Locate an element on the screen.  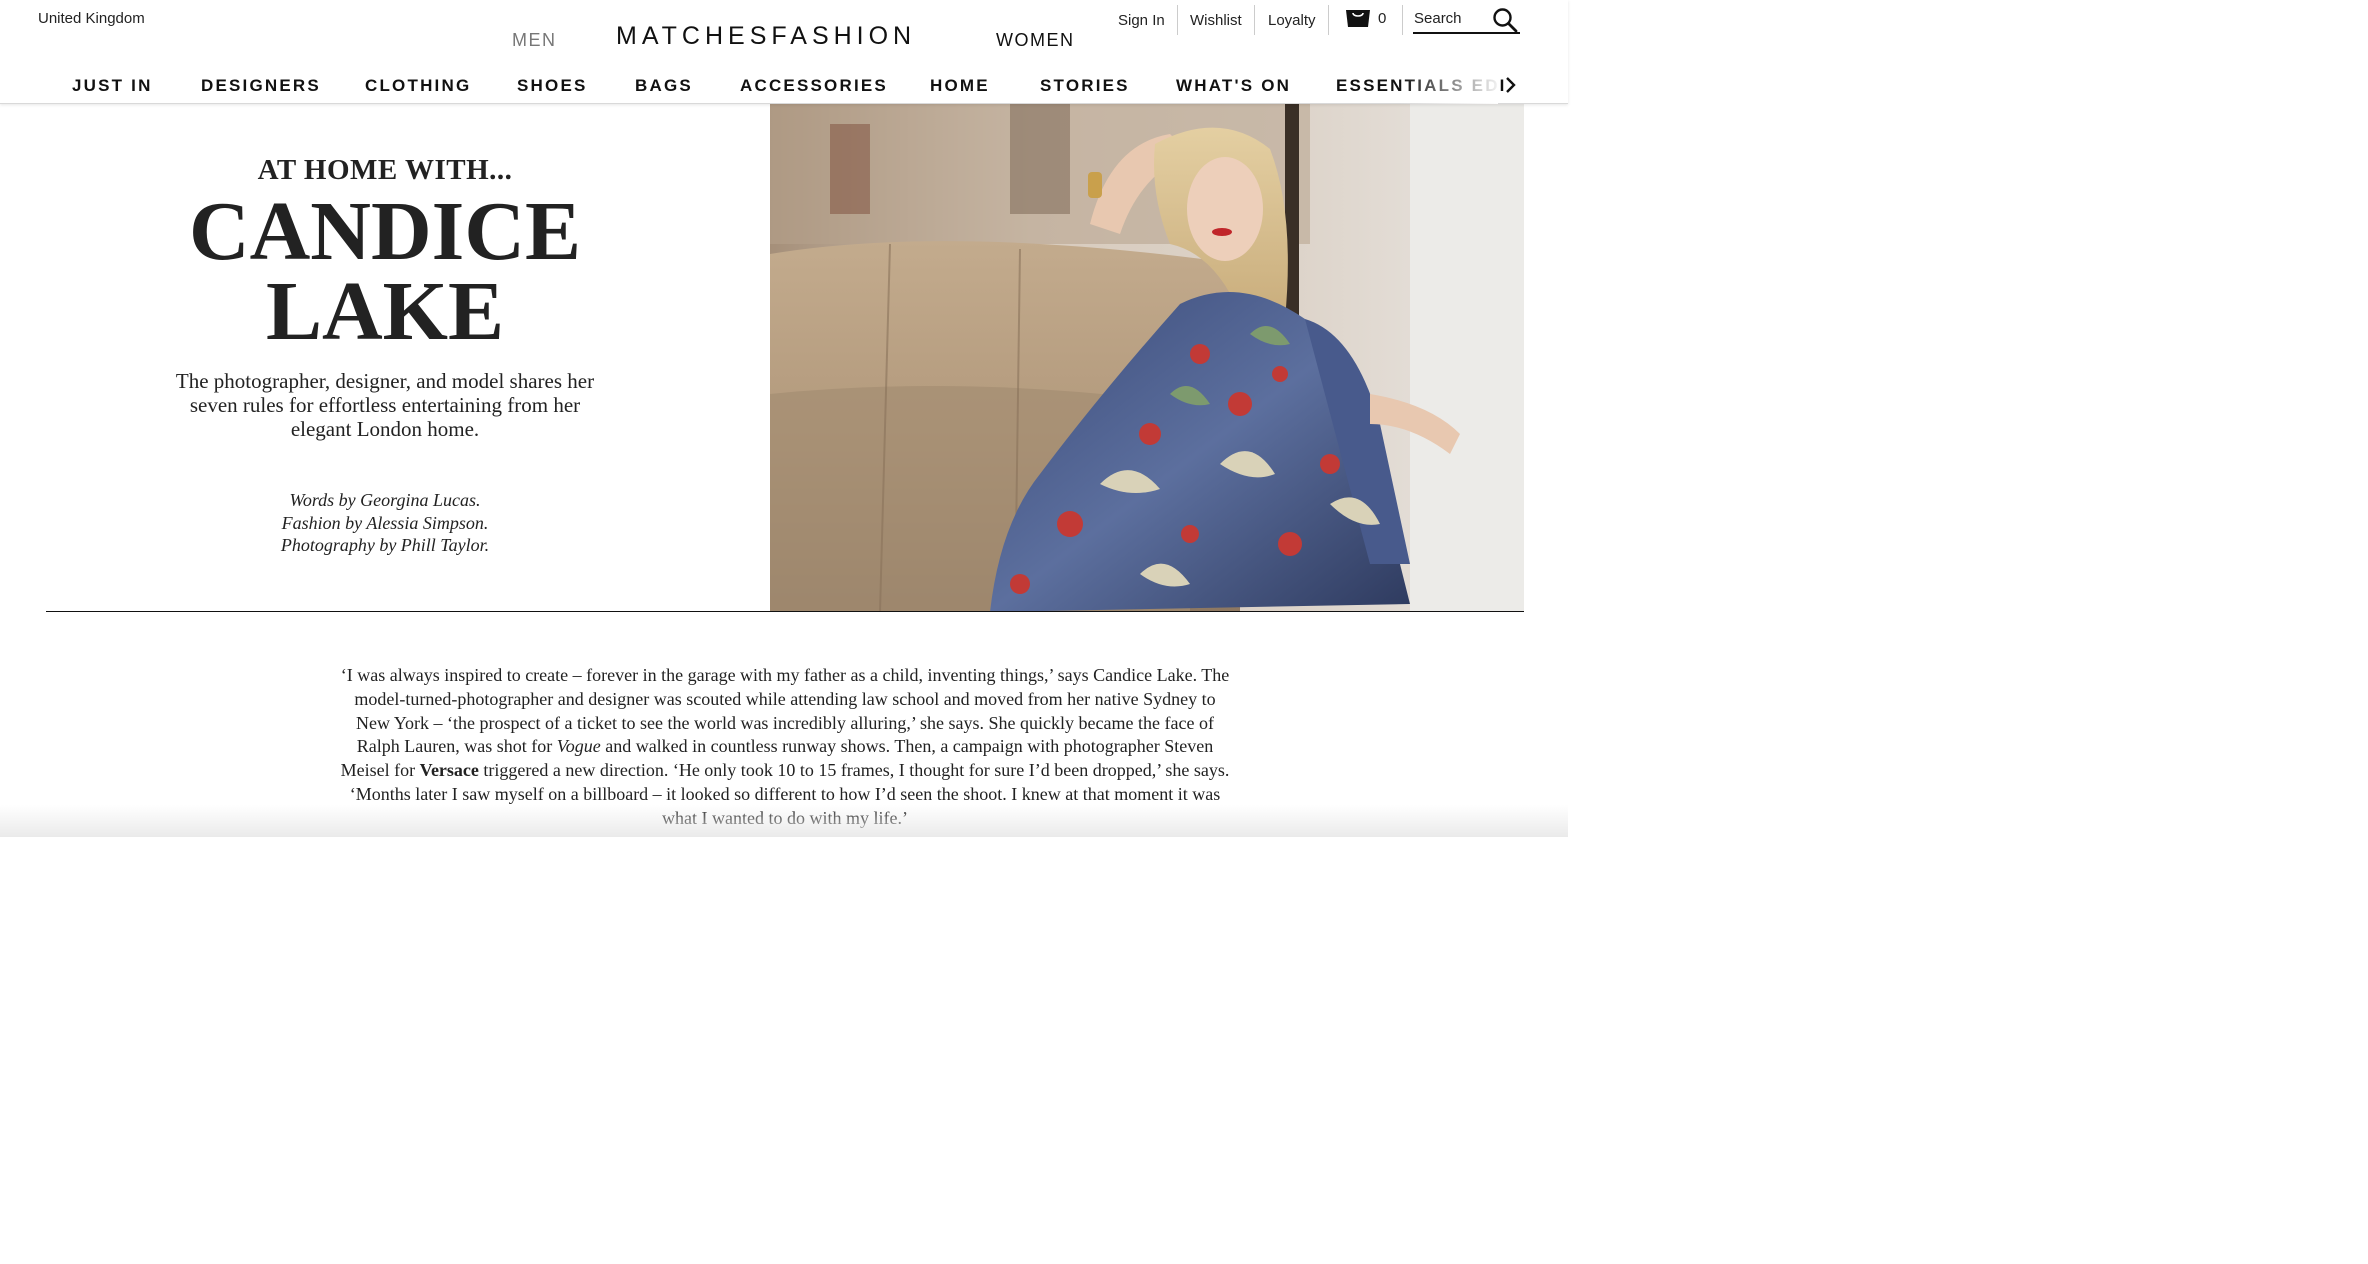
men-link: MEN is located at coordinates (534, 40).